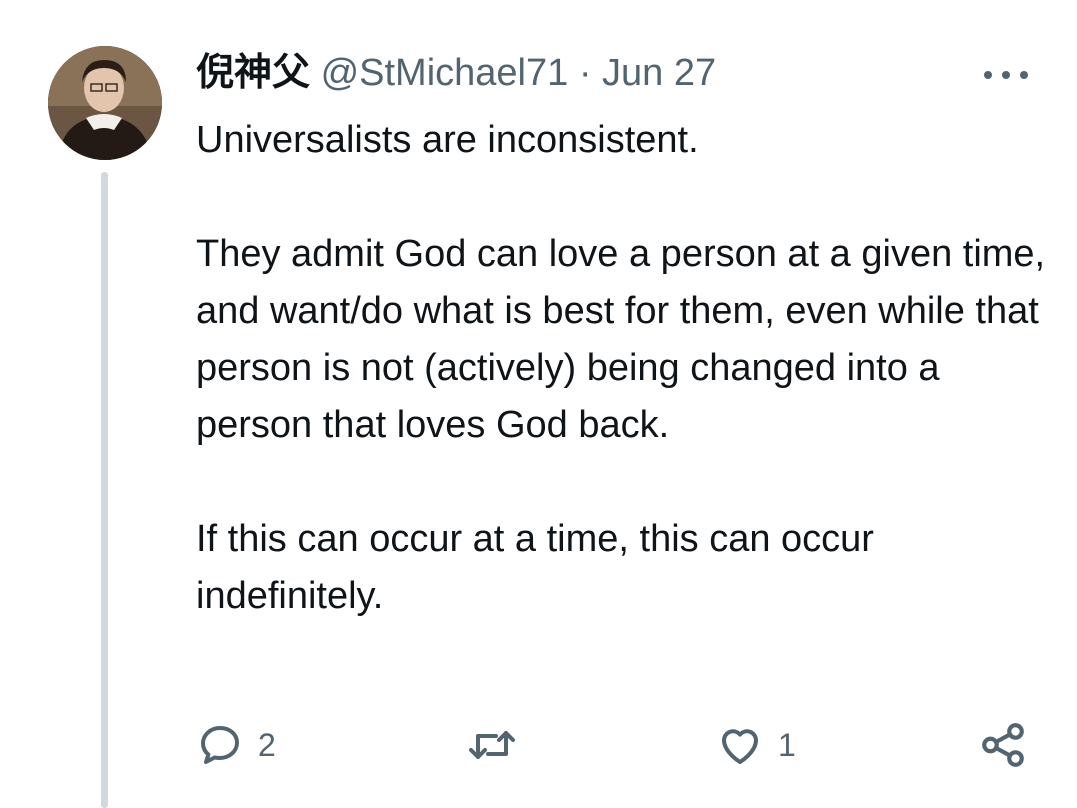 The width and height of the screenshot is (1077, 808). I want to click on display-name: 倪神父, so click(253, 73).